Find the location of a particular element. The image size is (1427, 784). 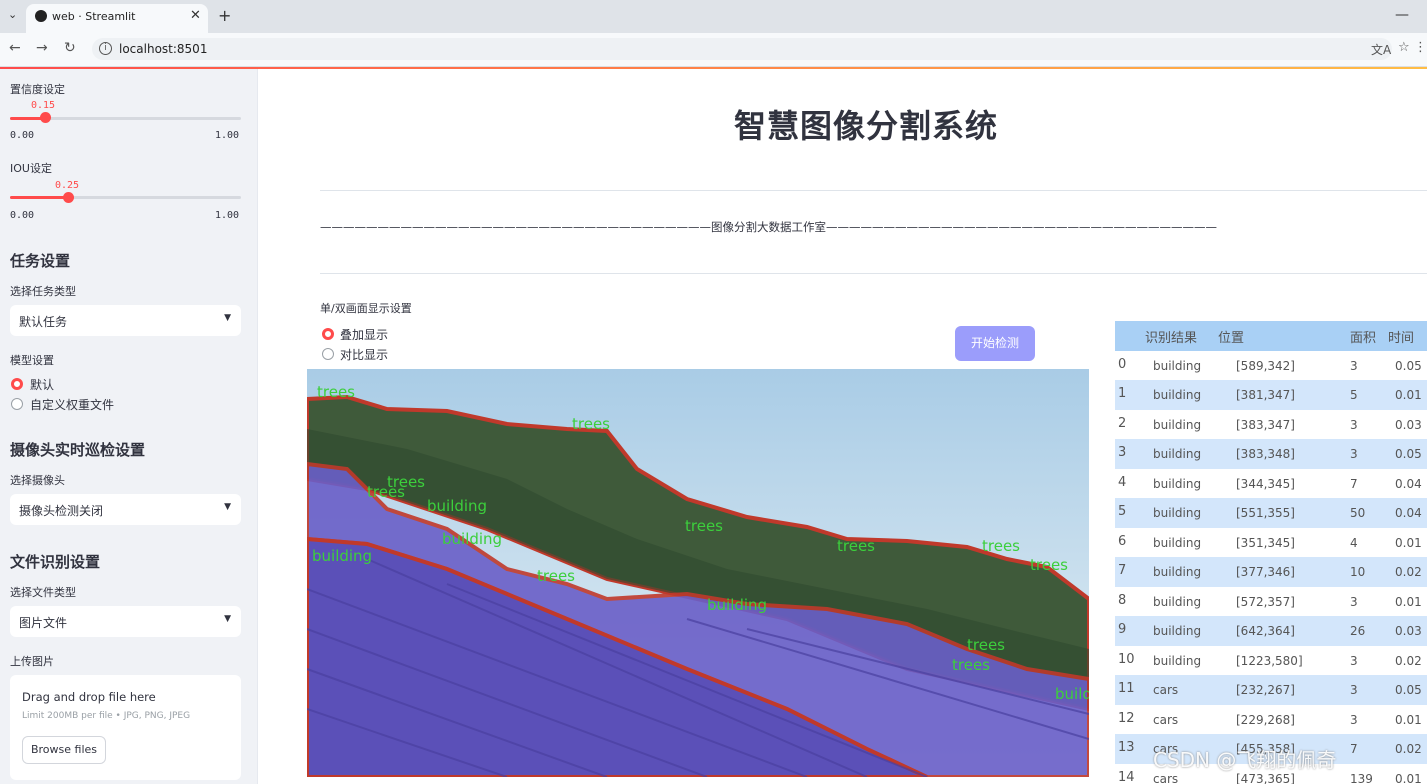

watermark: CSDN @飞翔的佩奇 is located at coordinates (1245, 760).